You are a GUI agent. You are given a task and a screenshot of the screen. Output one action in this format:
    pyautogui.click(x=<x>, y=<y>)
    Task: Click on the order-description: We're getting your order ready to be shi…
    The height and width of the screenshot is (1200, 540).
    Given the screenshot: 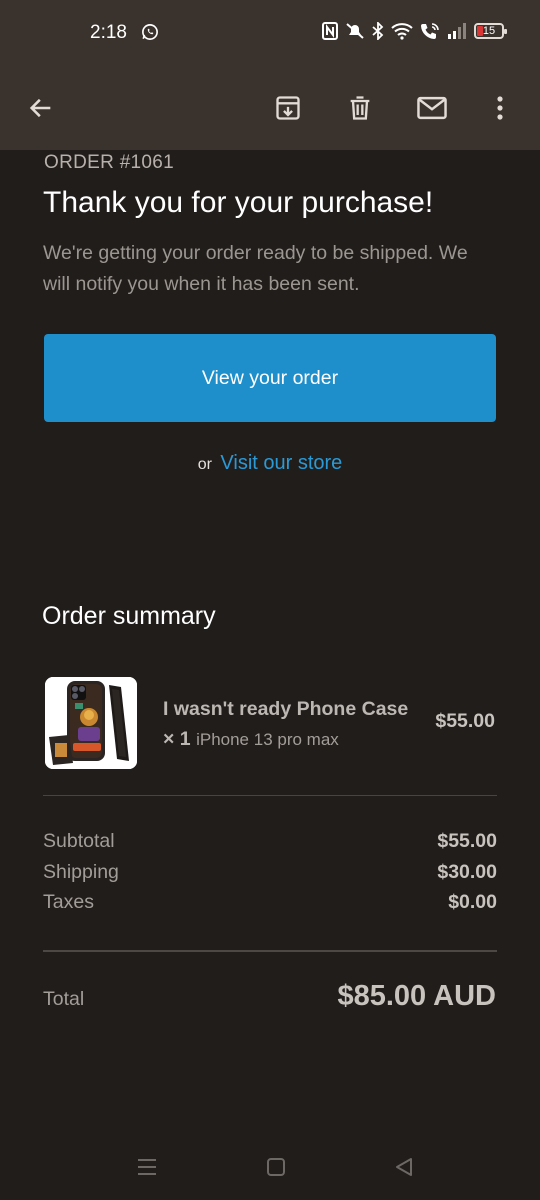 What is the action you would take?
    pyautogui.click(x=255, y=268)
    